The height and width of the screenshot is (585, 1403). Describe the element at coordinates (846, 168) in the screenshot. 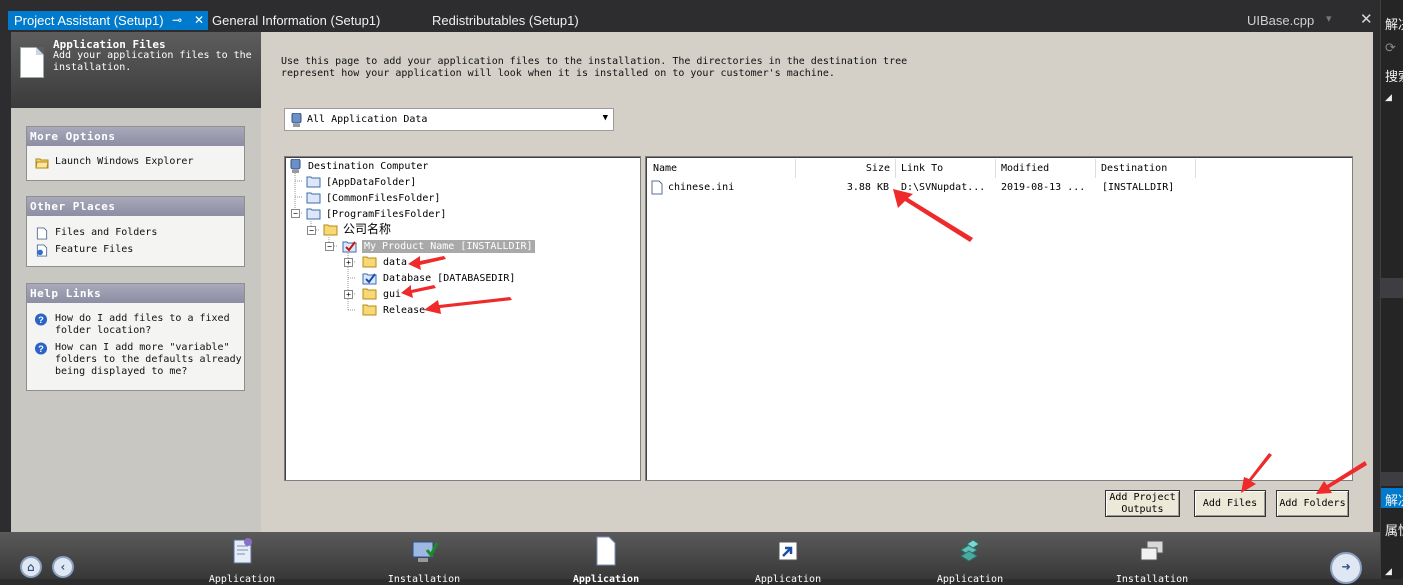

I see `column-header-size: Size` at that location.